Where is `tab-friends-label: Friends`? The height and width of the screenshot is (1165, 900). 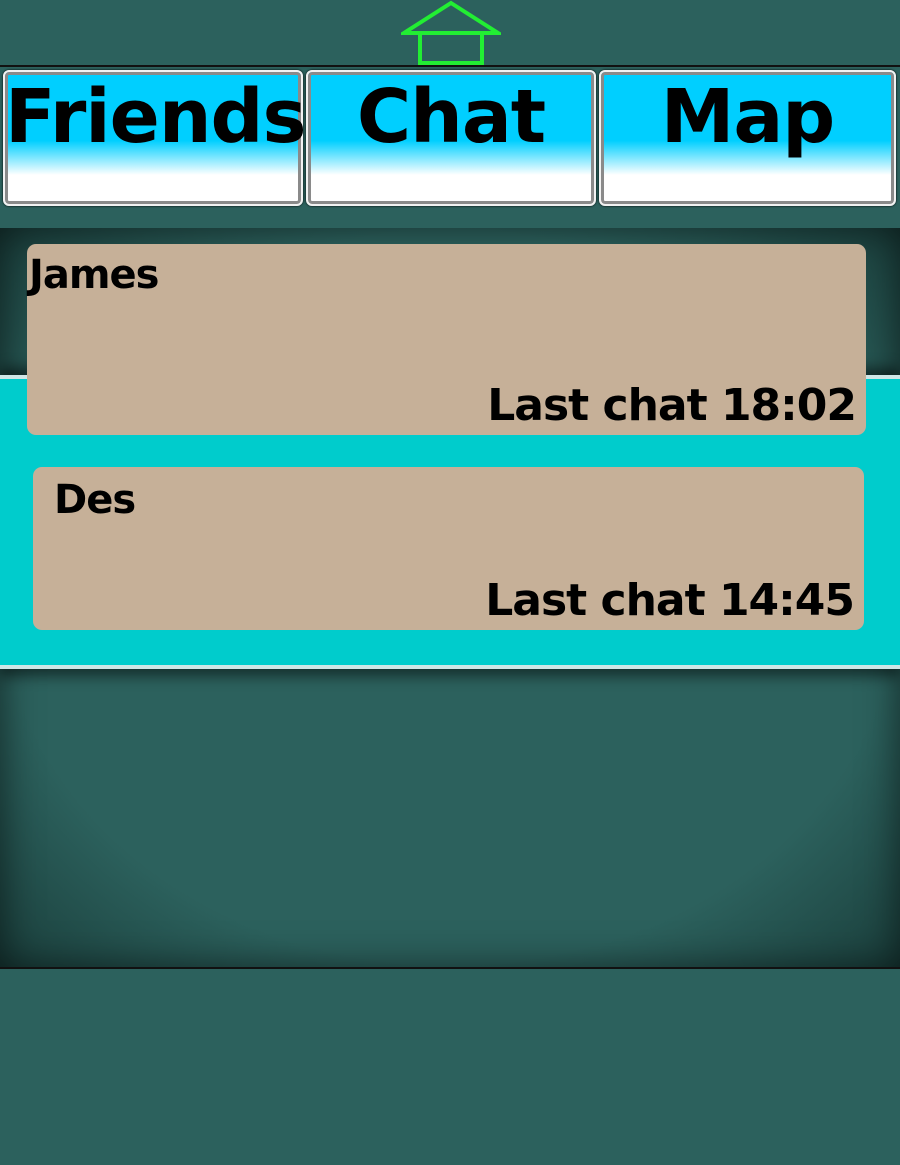 tab-friends-label: Friends is located at coordinates (156, 117).